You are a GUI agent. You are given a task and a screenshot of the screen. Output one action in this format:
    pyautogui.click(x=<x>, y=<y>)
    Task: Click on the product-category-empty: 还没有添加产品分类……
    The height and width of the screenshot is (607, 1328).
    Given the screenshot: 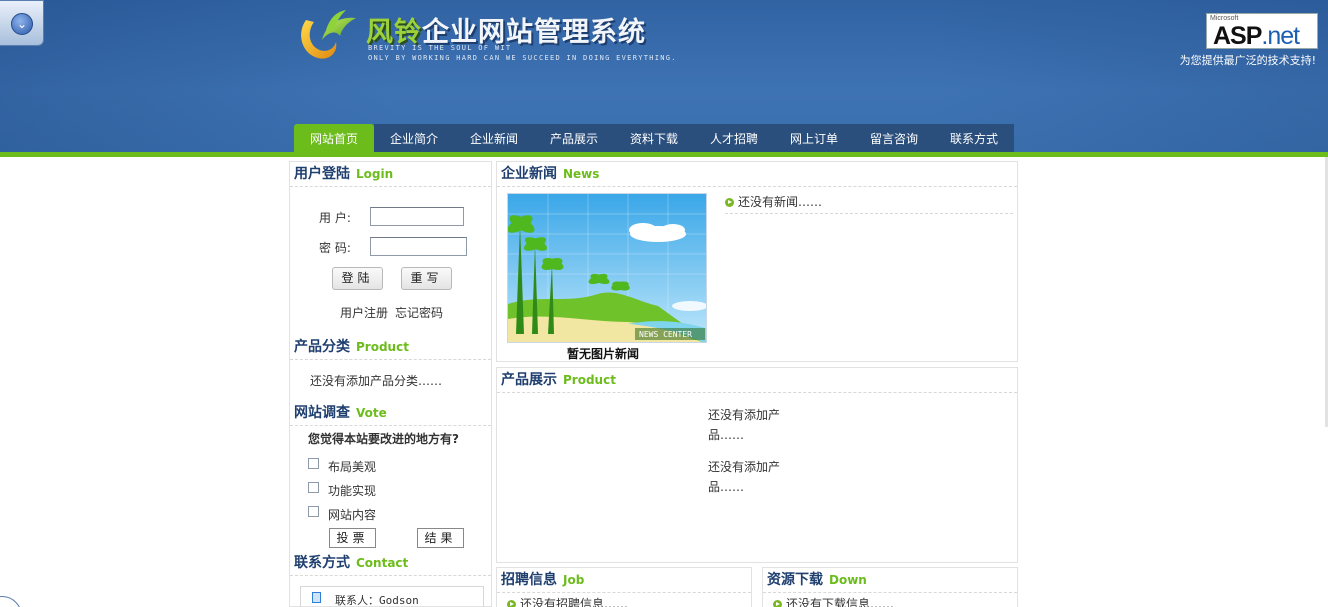 What is the action you would take?
    pyautogui.click(x=376, y=381)
    